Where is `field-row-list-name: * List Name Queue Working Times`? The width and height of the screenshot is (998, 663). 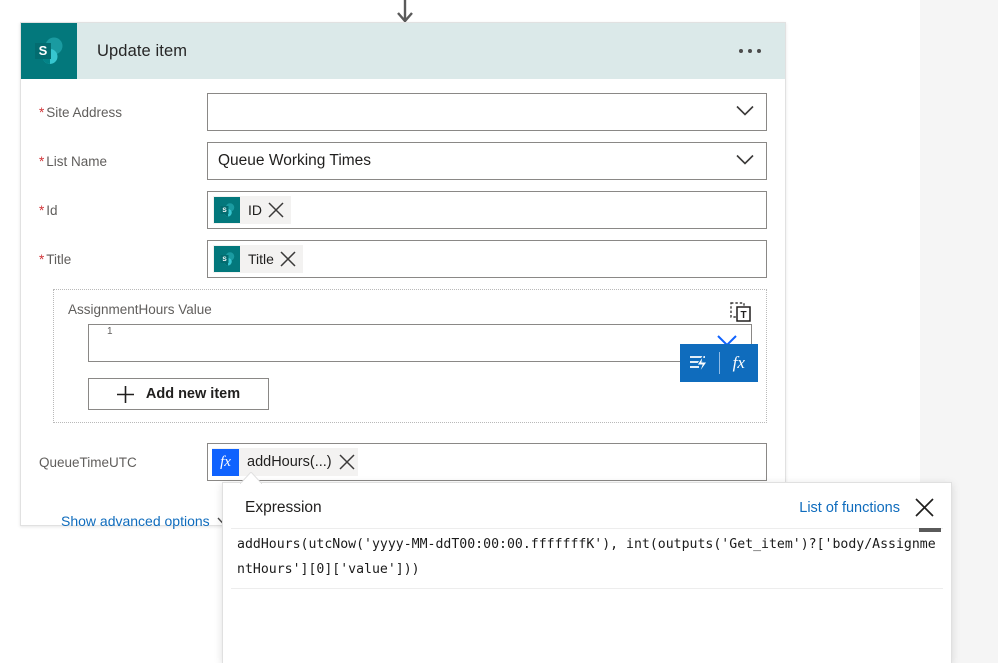
field-row-list-name: * List Name Queue Working Times is located at coordinates (403, 161).